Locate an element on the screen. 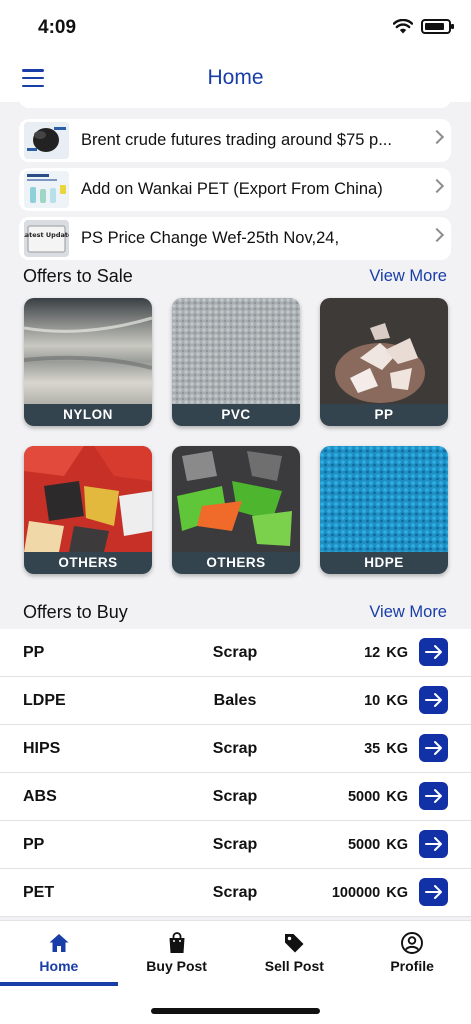 The width and height of the screenshot is (471, 1024). buy-offer-row: LDPE Bales 10 KG is located at coordinates (235, 701).